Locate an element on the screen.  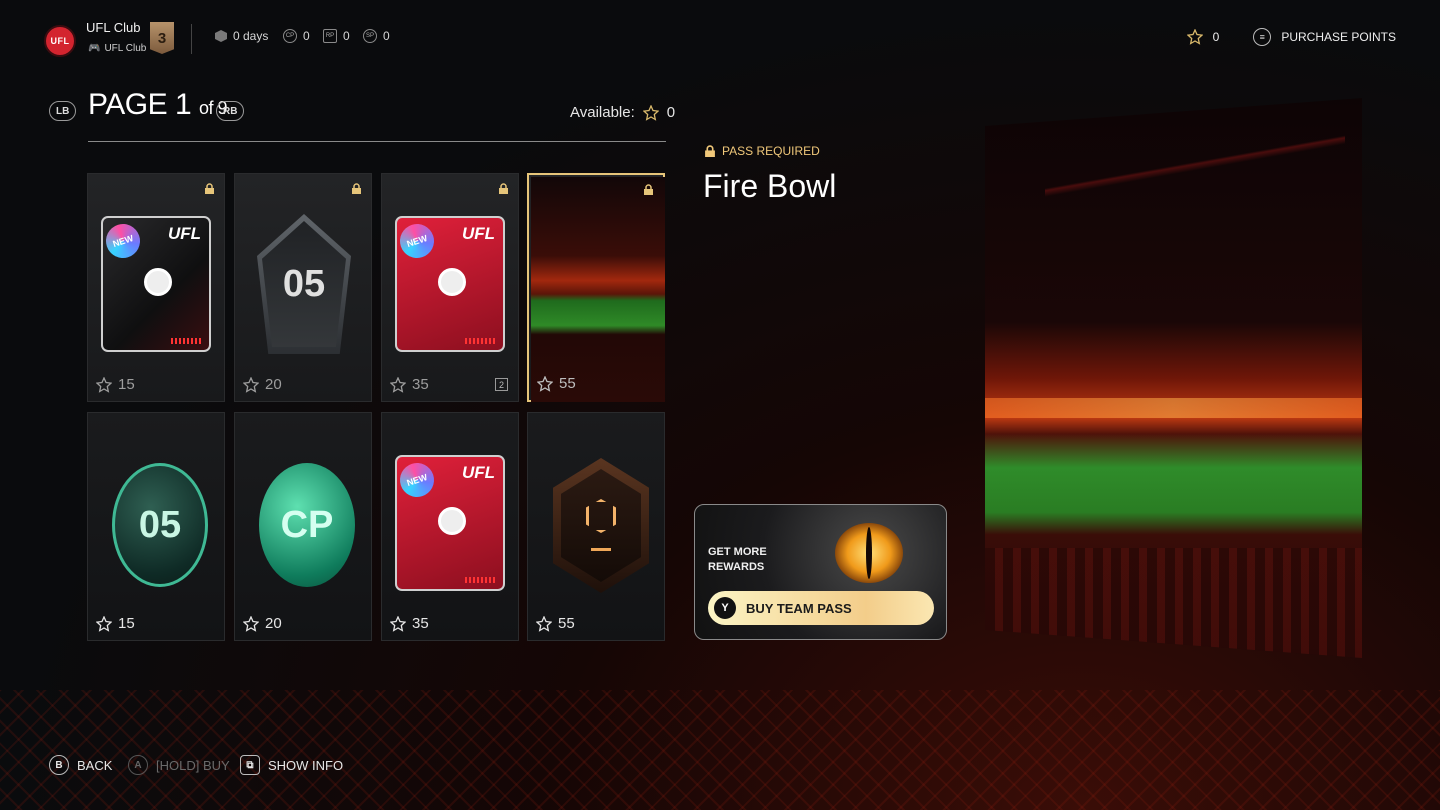
view-button-icon: ⧉ is located at coordinates (250, 765).